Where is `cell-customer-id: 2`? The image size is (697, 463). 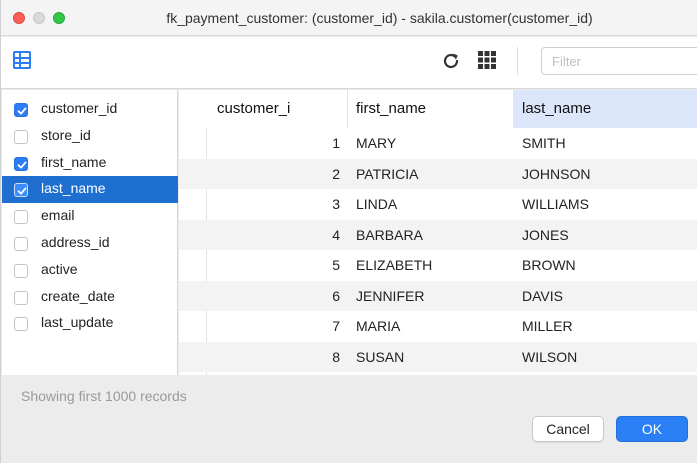
cell-customer-id: 2 is located at coordinates (336, 173).